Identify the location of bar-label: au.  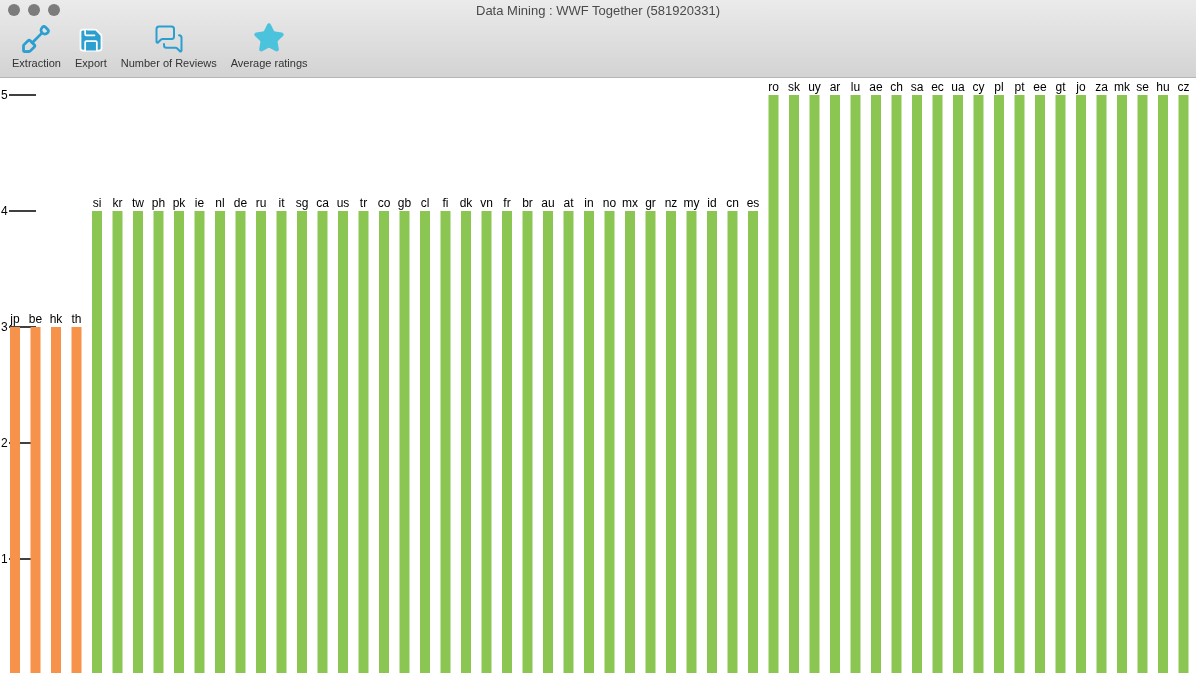
(548, 203).